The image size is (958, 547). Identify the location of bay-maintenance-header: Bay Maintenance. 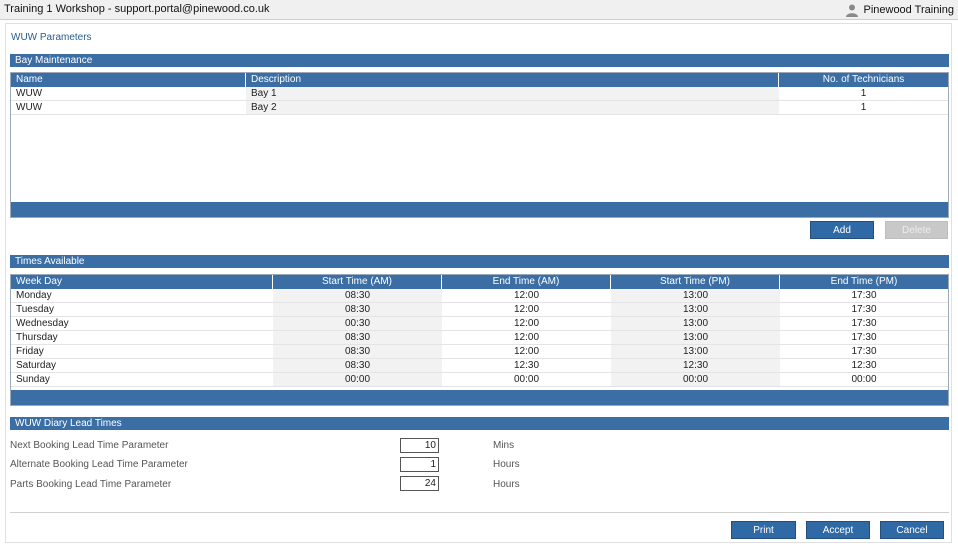
(479, 60).